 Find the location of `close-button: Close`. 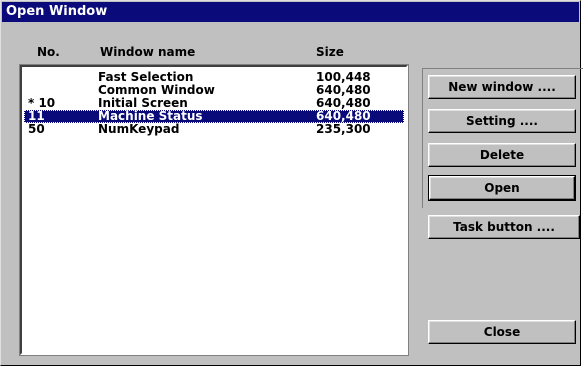

close-button: Close is located at coordinates (502, 332).